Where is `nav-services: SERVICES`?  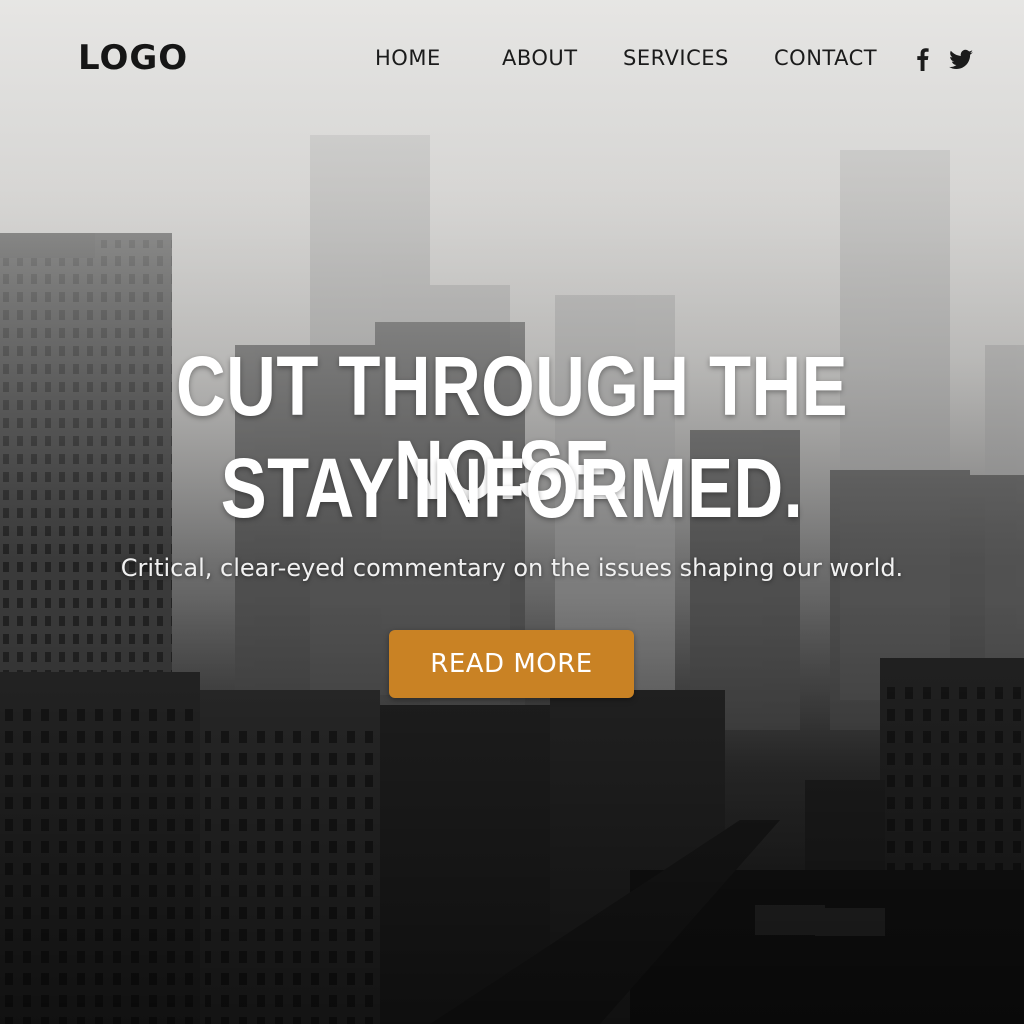
nav-services: SERVICES is located at coordinates (676, 58).